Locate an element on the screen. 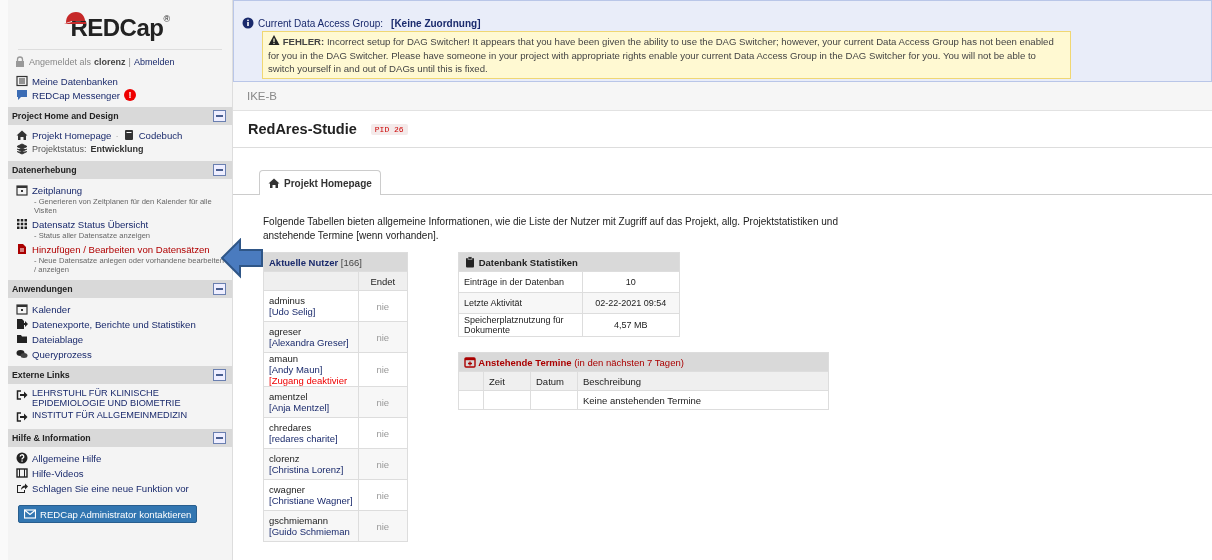 This screenshot has height=560, width=1212. sidebar-link: Datenexporte, Berichte und Statistiken is located at coordinates (114, 324).